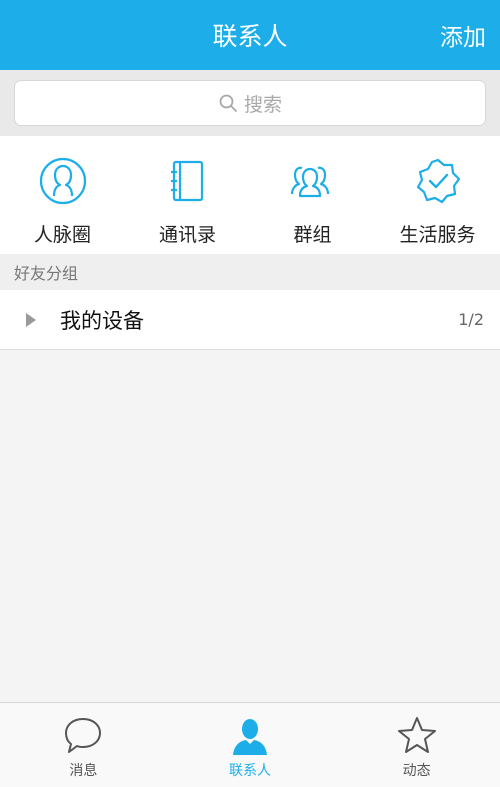 The height and width of the screenshot is (787, 500). What do you see at coordinates (31, 319) in the screenshot?
I see `triangle-right-icon` at bounding box center [31, 319].